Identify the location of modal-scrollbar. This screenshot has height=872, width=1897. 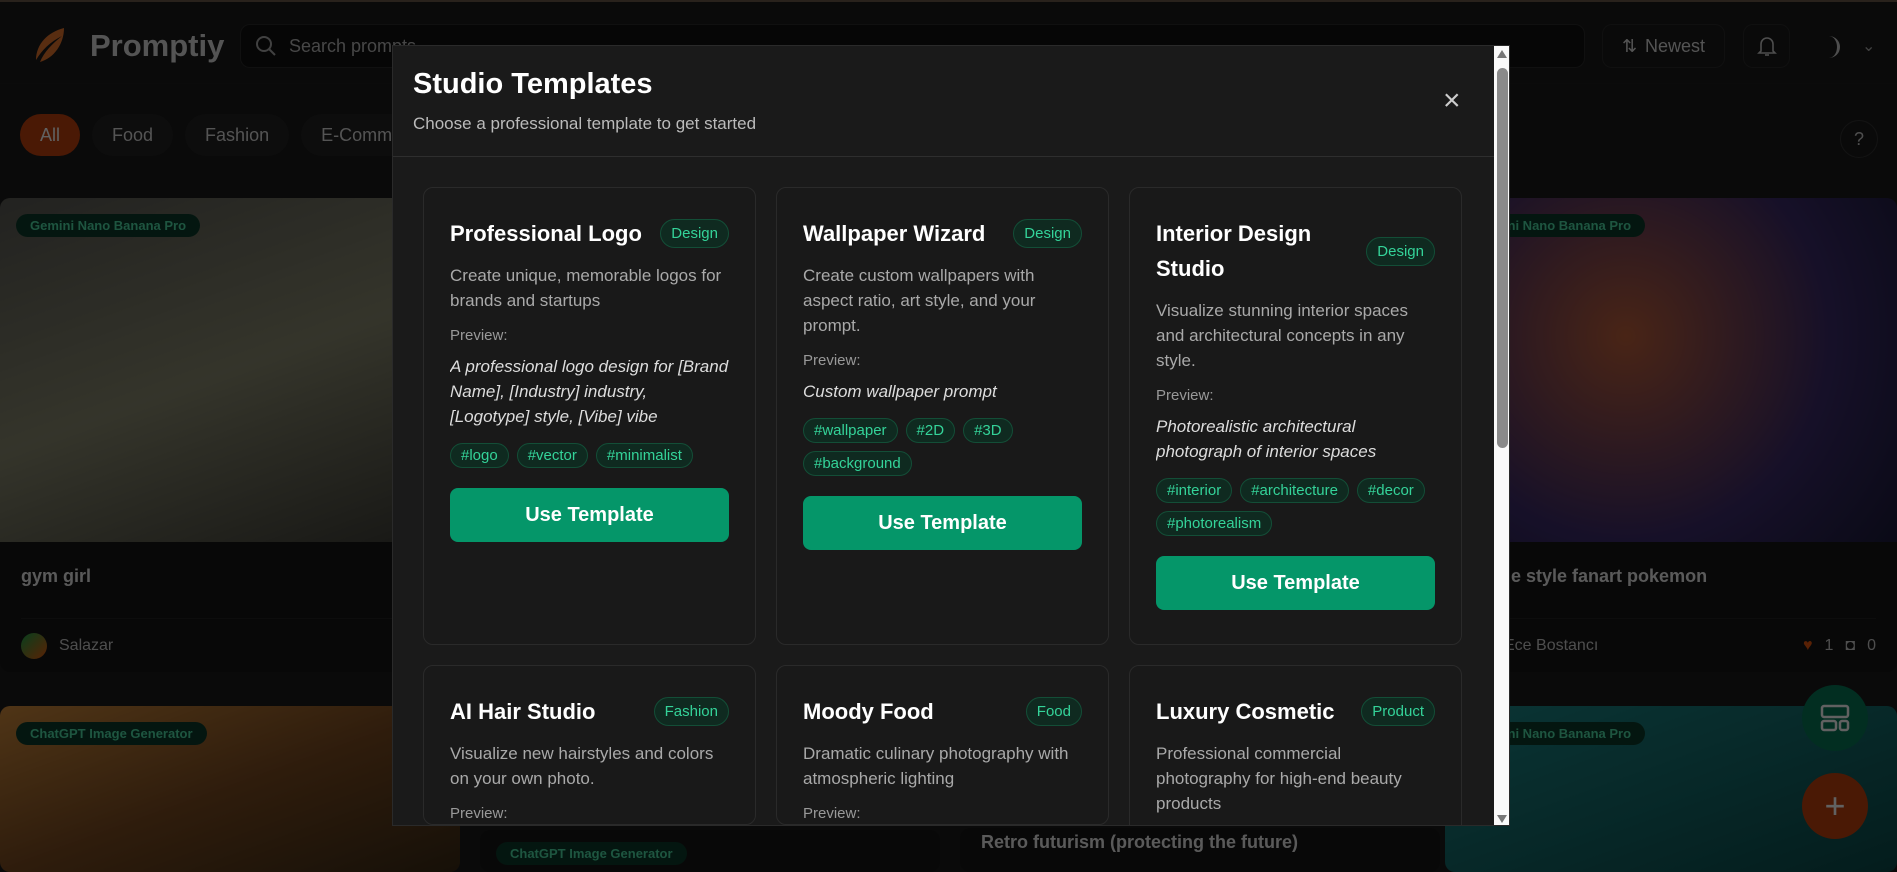
(1501, 435).